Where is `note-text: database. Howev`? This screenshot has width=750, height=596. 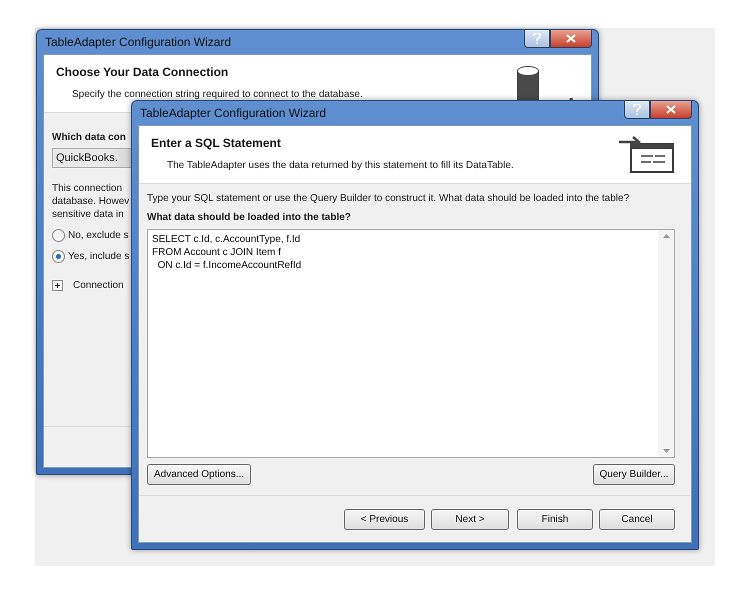
note-text: database. Howev is located at coordinates (91, 201).